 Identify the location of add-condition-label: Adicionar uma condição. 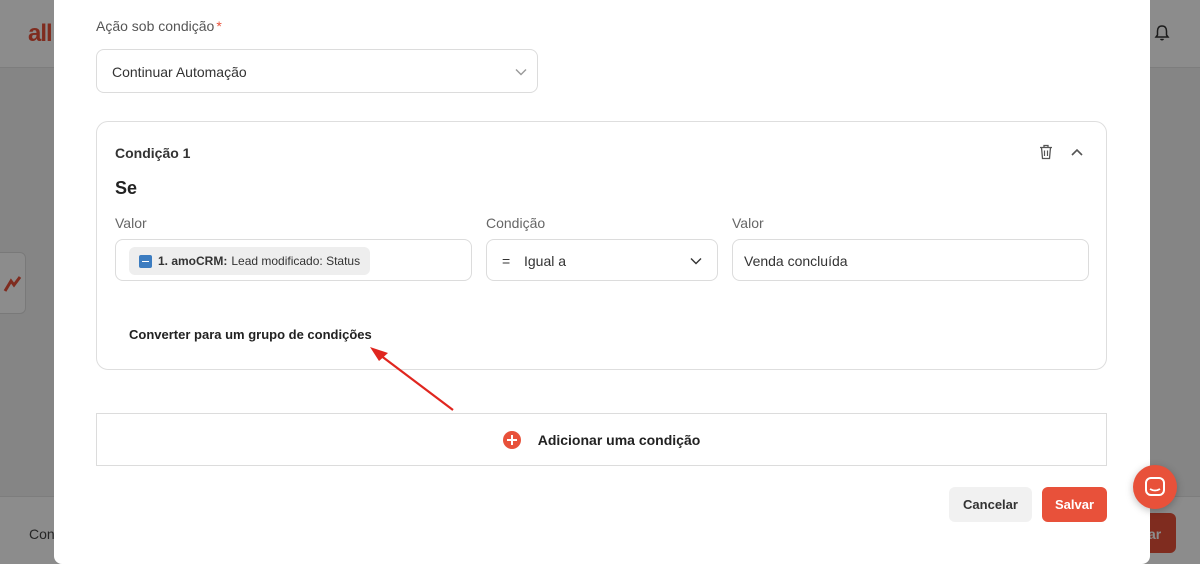
(619, 439).